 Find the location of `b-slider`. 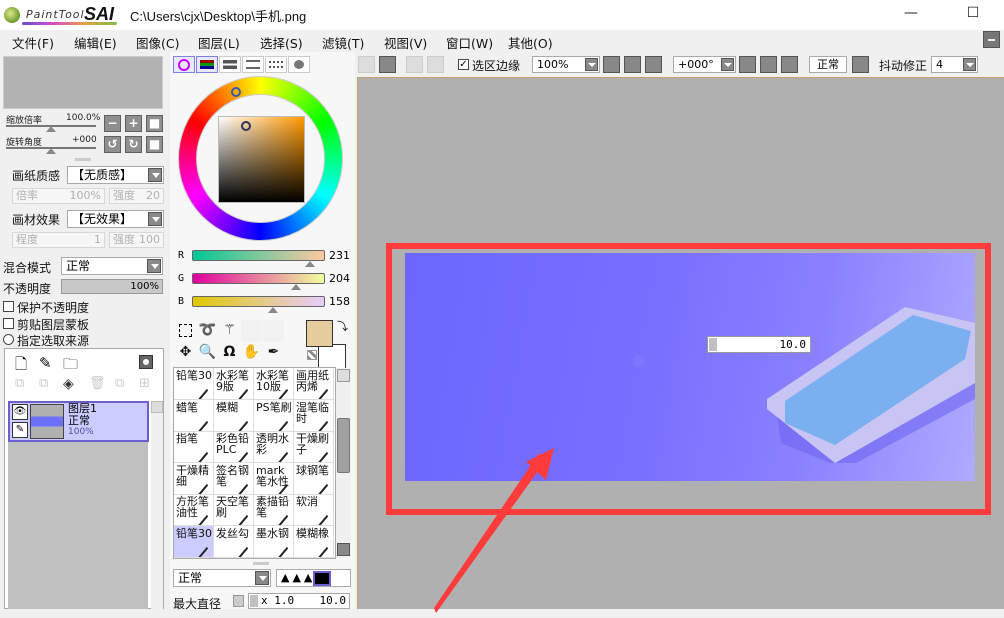

b-slider is located at coordinates (258, 301).